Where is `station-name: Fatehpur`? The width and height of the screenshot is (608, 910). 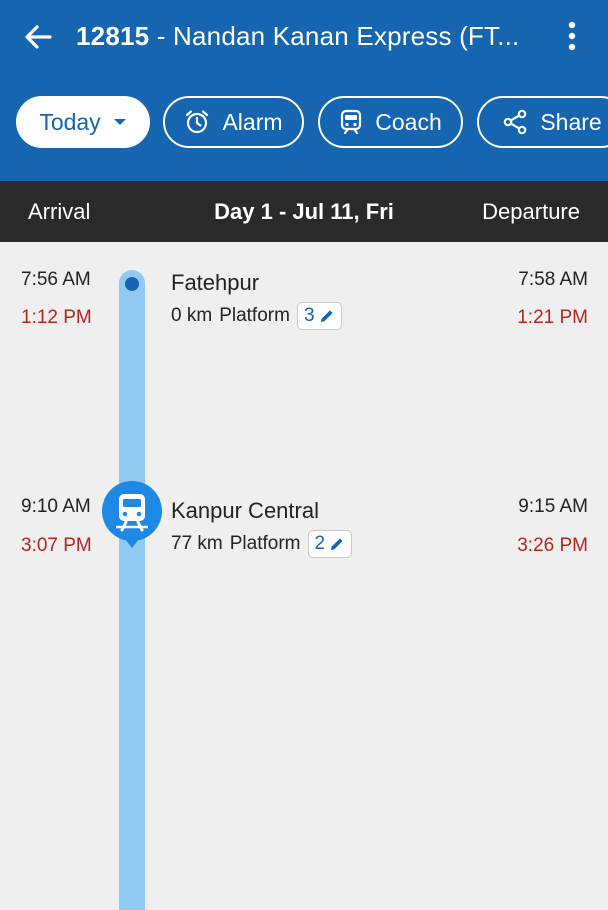 station-name: Fatehpur is located at coordinates (215, 282).